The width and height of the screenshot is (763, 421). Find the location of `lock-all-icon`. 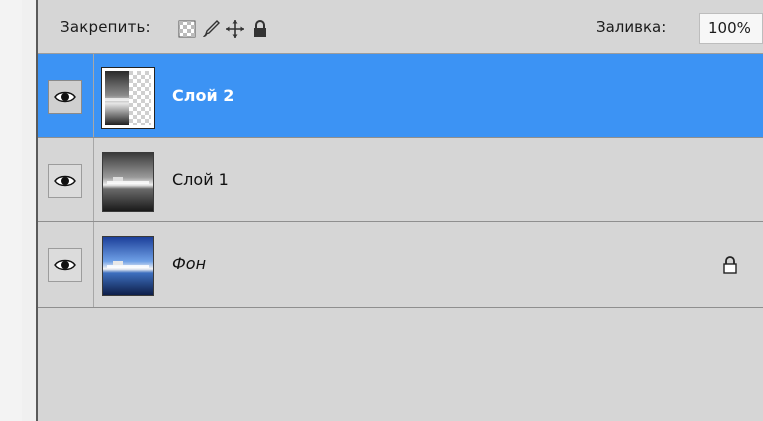

lock-all-icon is located at coordinates (260, 29).